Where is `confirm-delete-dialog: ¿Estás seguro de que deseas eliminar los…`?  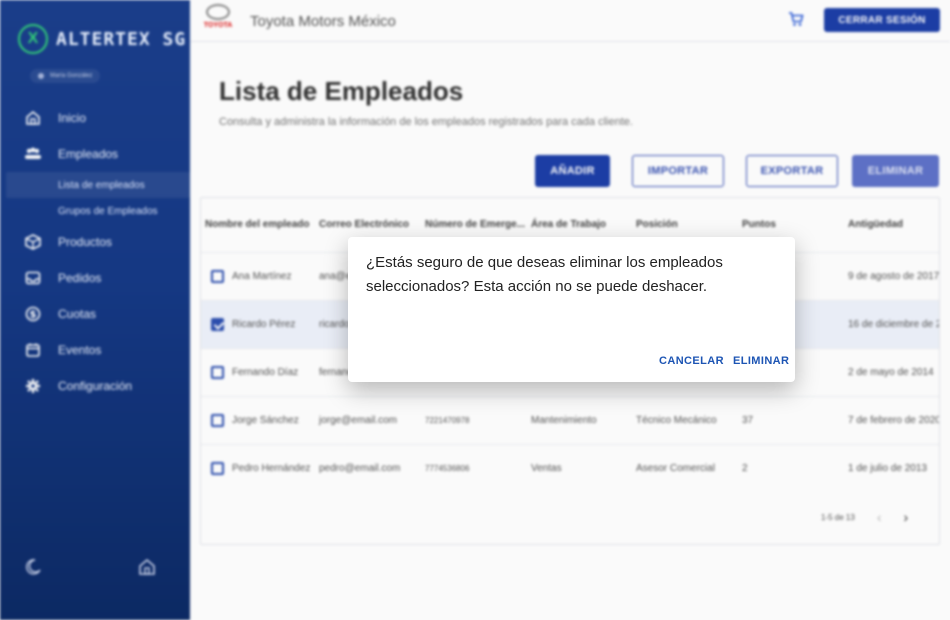
confirm-delete-dialog: ¿Estás seguro de que deseas eliminar los… is located at coordinates (571, 309).